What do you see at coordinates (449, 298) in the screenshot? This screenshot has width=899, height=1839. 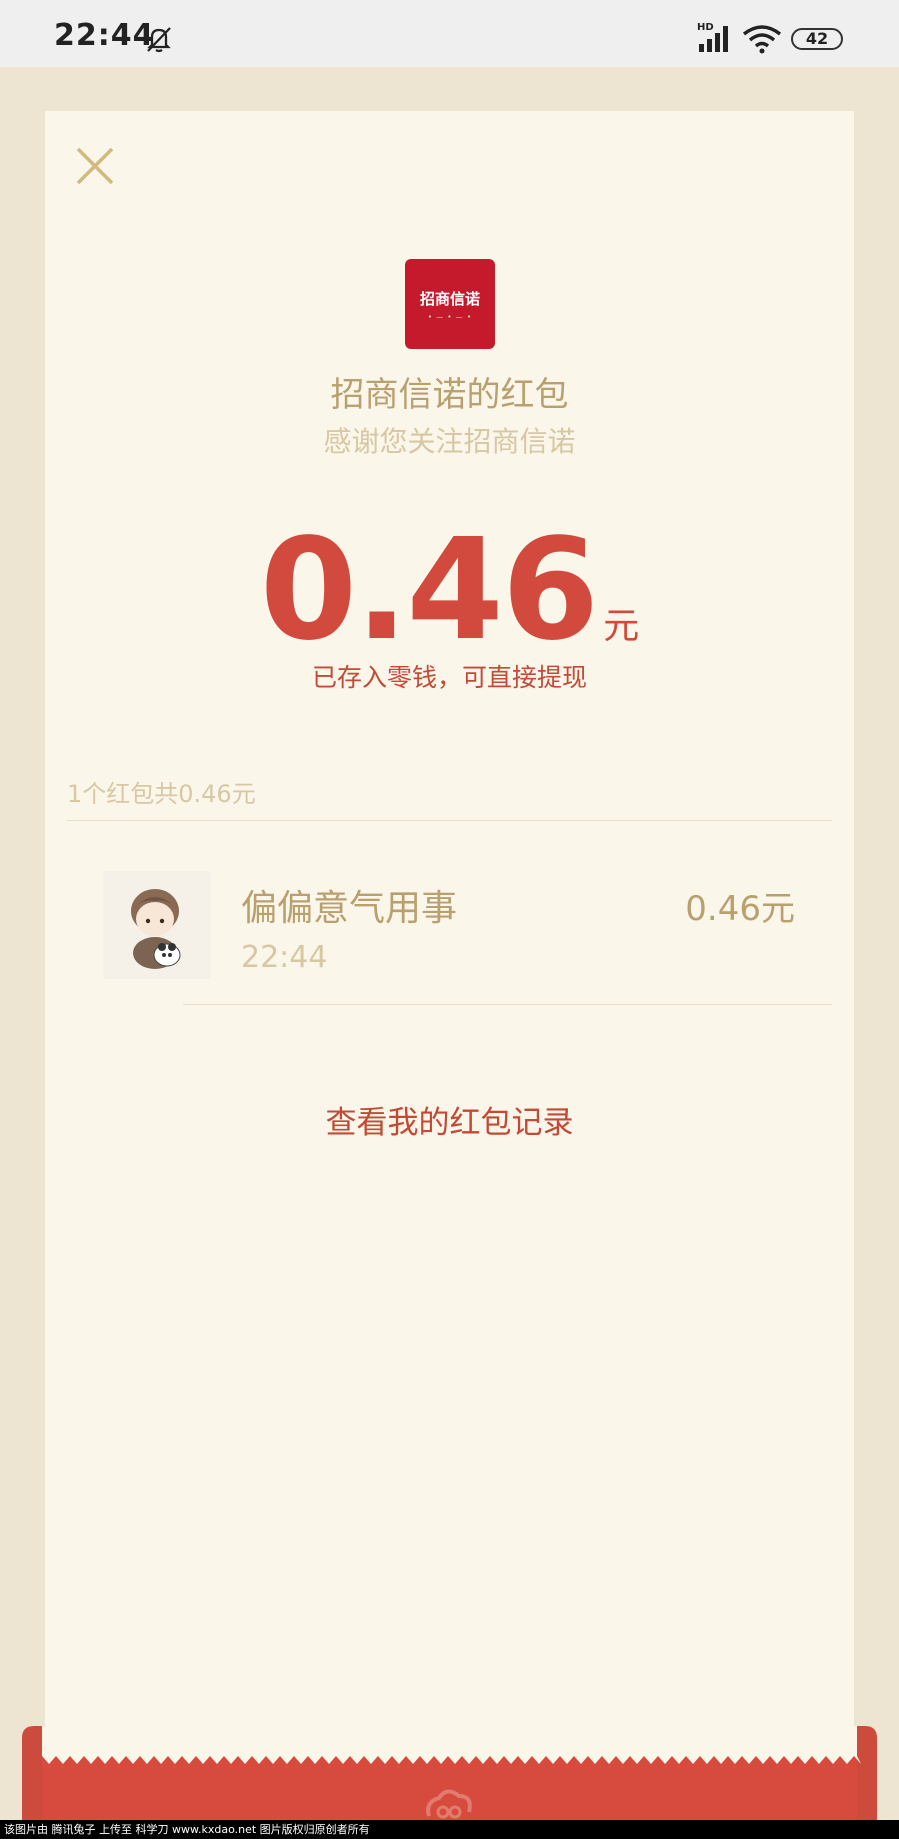 I see `sender-logo-text: 招商信诺` at bounding box center [449, 298].